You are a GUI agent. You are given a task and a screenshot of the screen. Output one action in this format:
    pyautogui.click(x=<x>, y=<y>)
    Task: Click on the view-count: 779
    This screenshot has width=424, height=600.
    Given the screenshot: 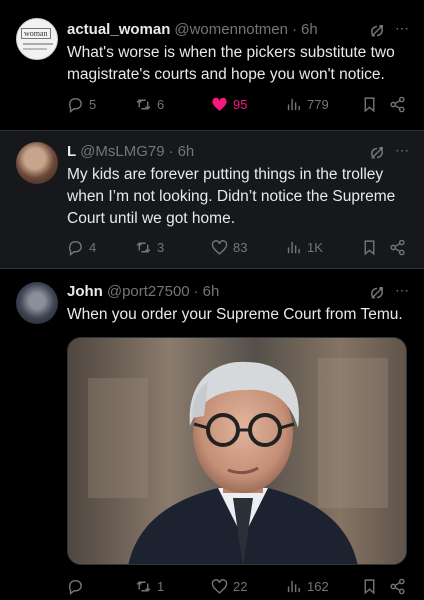 What is the action you would take?
    pyautogui.click(x=318, y=104)
    